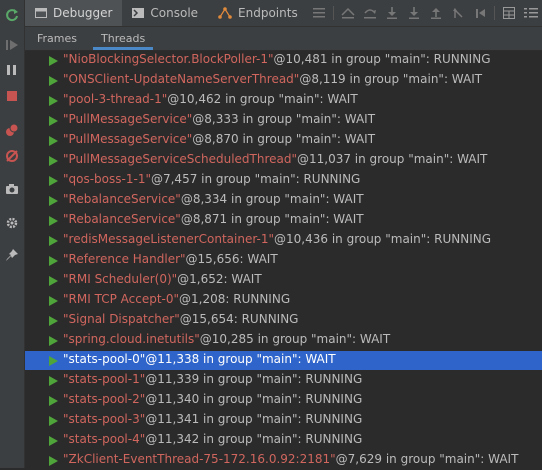 The width and height of the screenshot is (542, 470). What do you see at coordinates (235, 299) in the screenshot?
I see `thread-info: @1,208: RUNNING` at bounding box center [235, 299].